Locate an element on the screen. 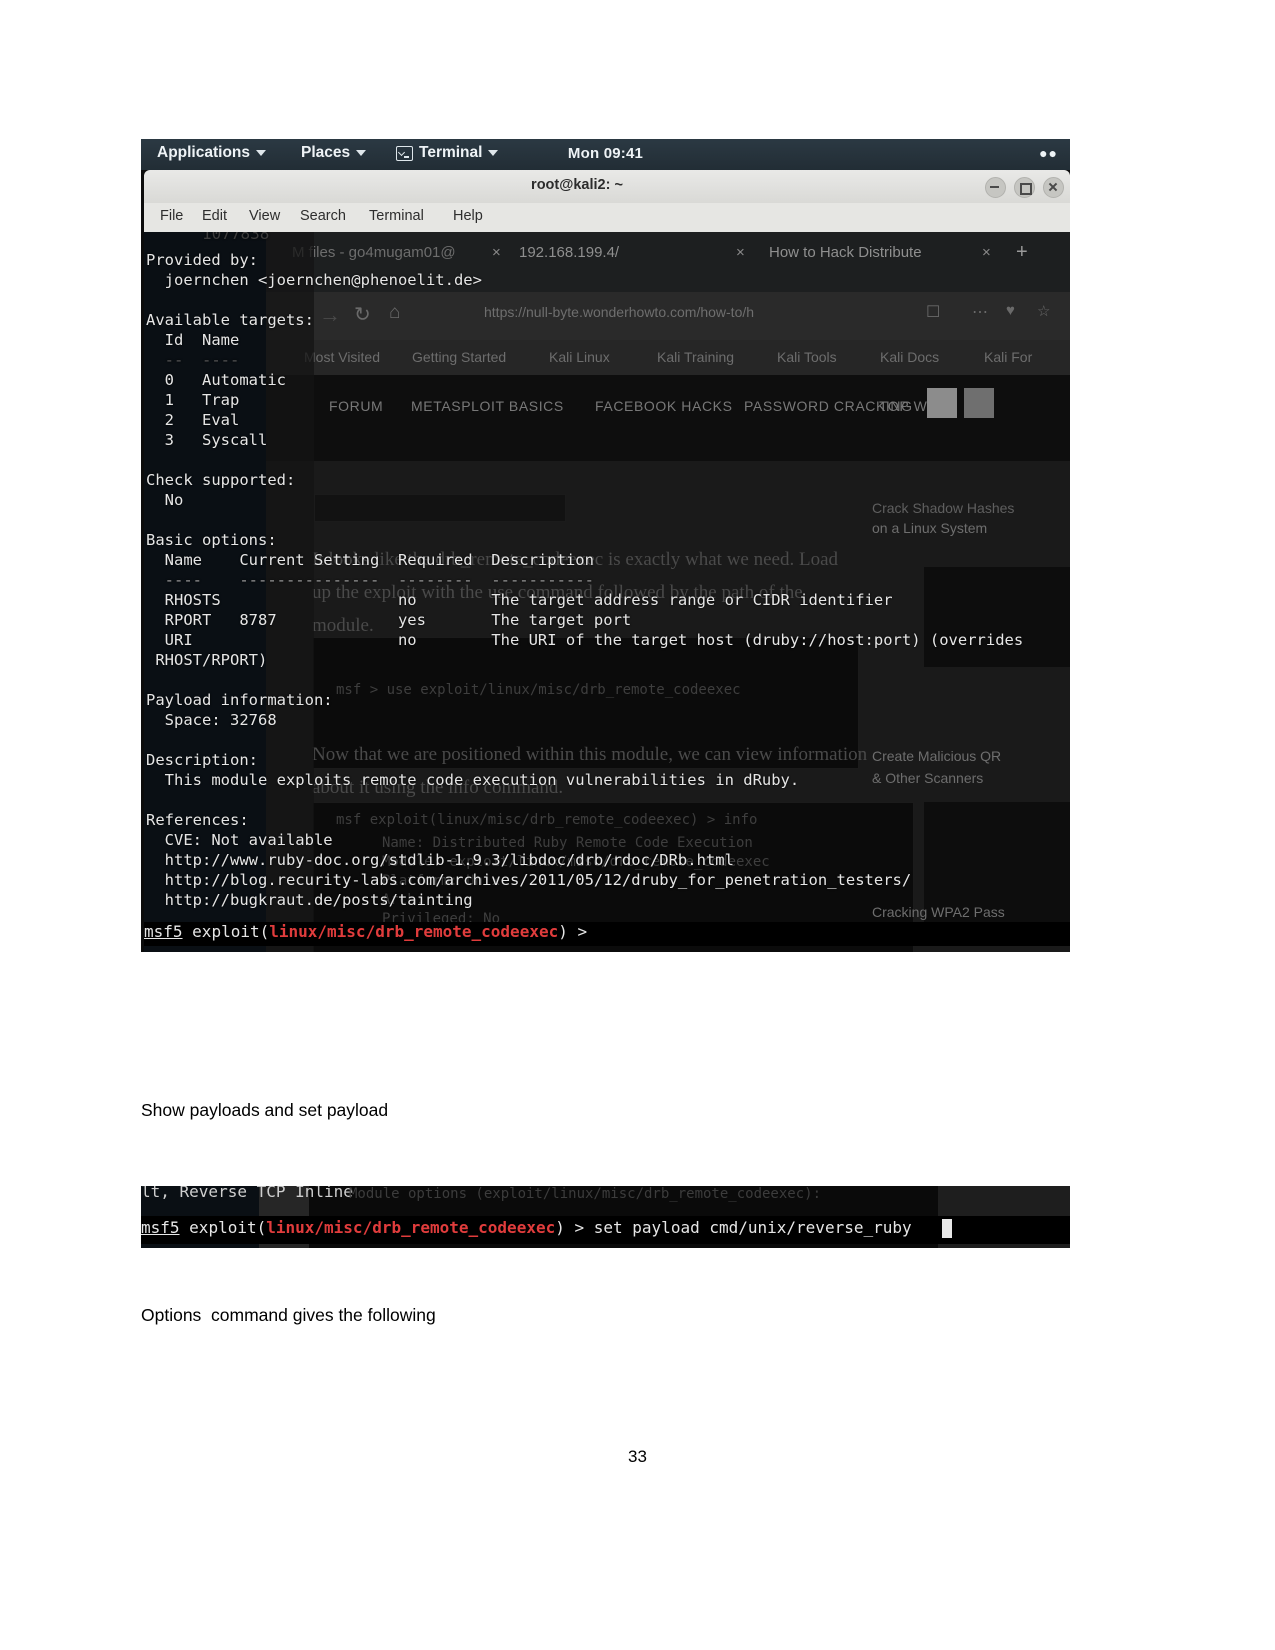 The image size is (1275, 1650). term-line-25: Description: is located at coordinates (202, 760).